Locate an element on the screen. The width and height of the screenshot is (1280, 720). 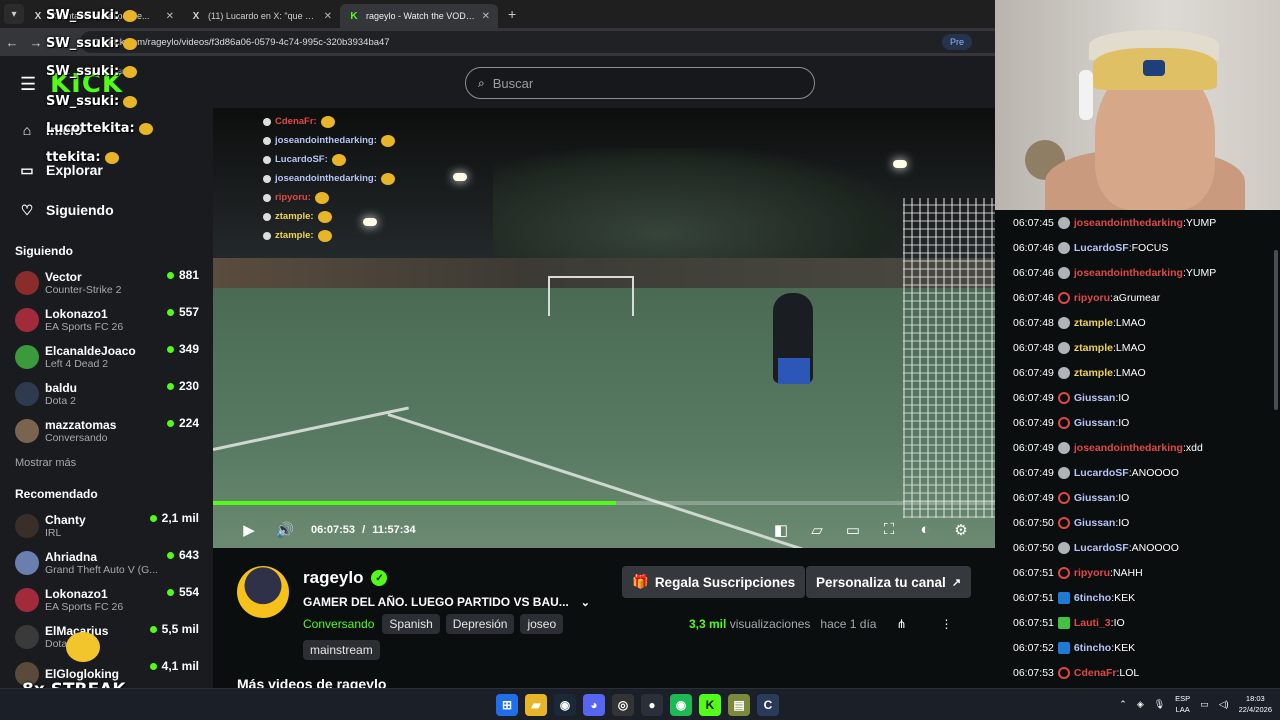
forward-button: → is located at coordinates (36, 42).